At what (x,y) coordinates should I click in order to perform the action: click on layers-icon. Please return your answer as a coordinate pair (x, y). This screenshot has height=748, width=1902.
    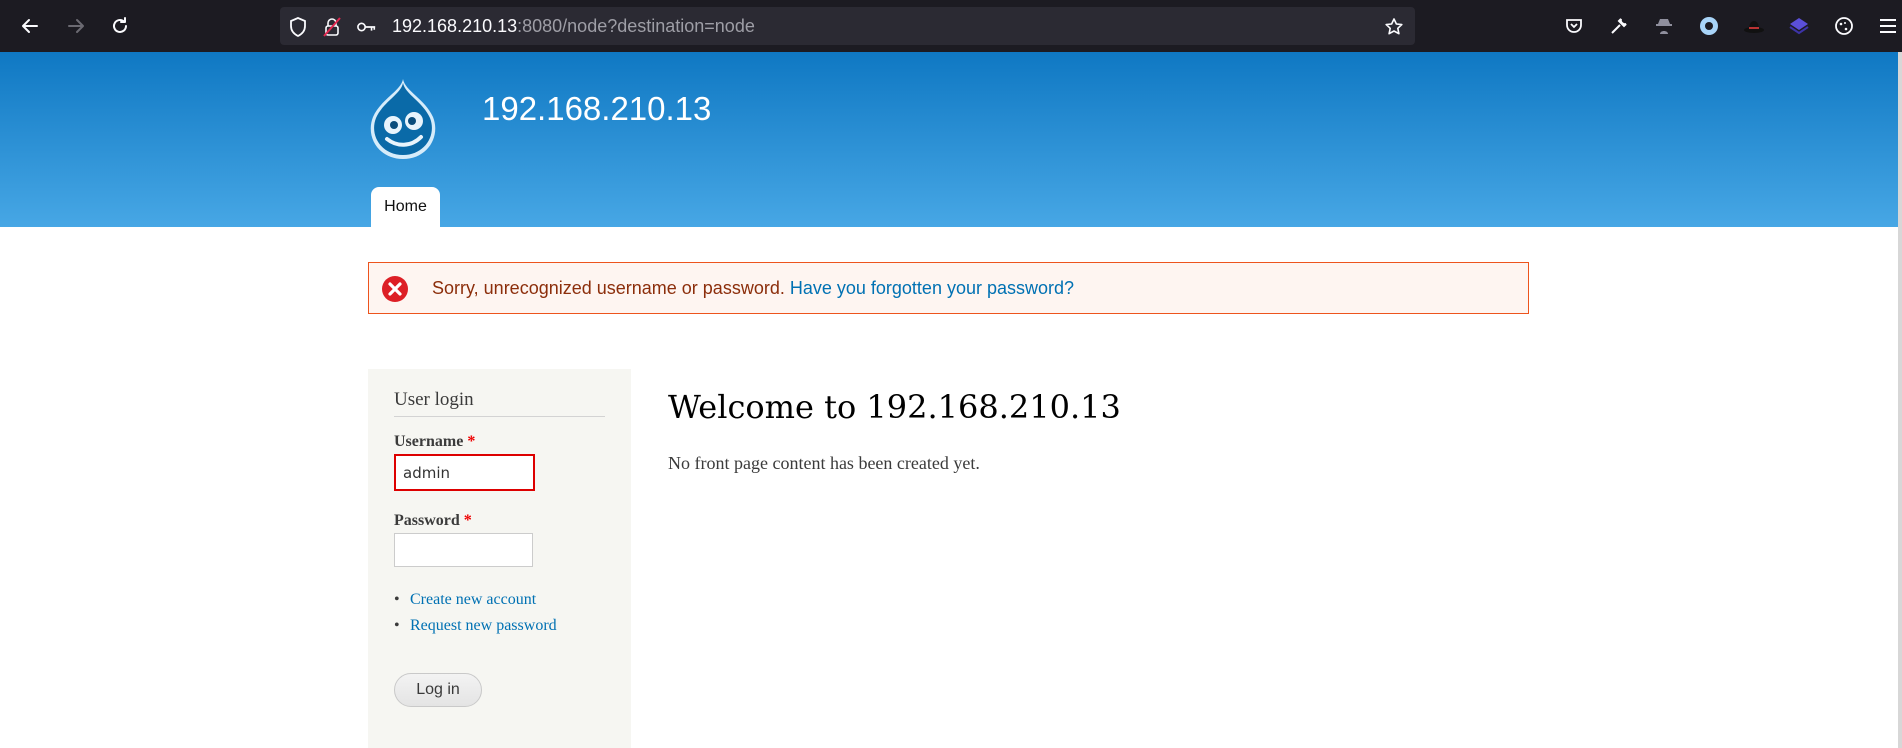
    Looking at the image, I should click on (1799, 26).